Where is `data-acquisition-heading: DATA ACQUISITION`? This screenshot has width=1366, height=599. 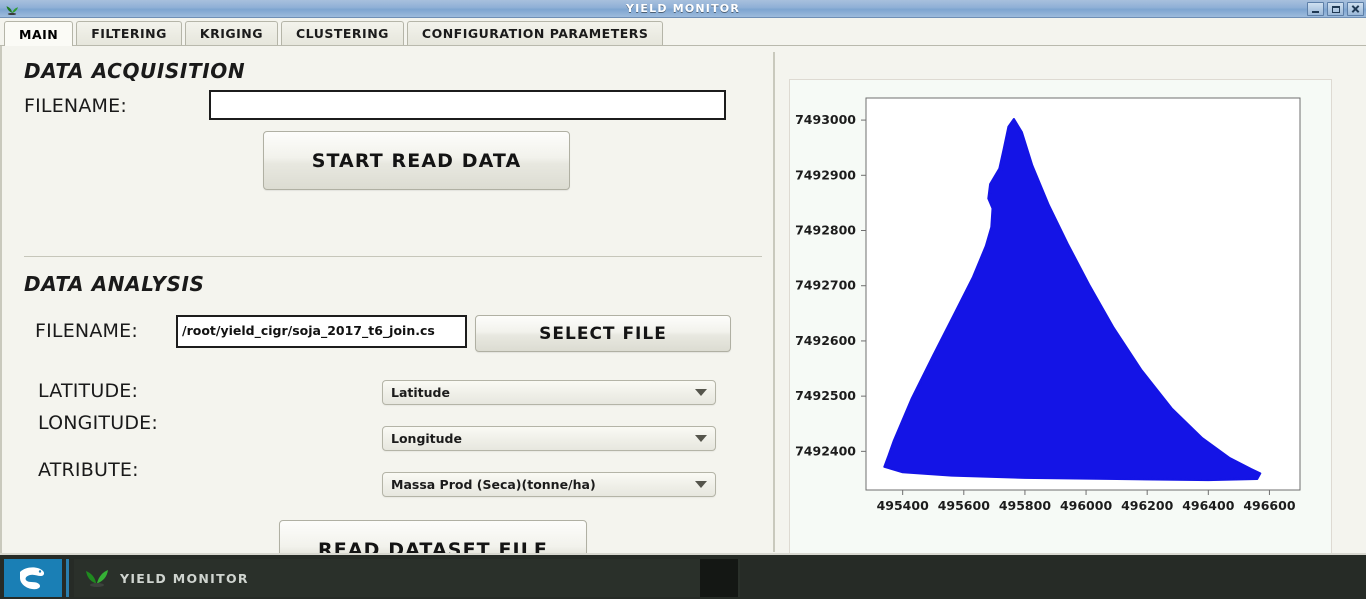 data-acquisition-heading: DATA ACQUISITION is located at coordinates (135, 71).